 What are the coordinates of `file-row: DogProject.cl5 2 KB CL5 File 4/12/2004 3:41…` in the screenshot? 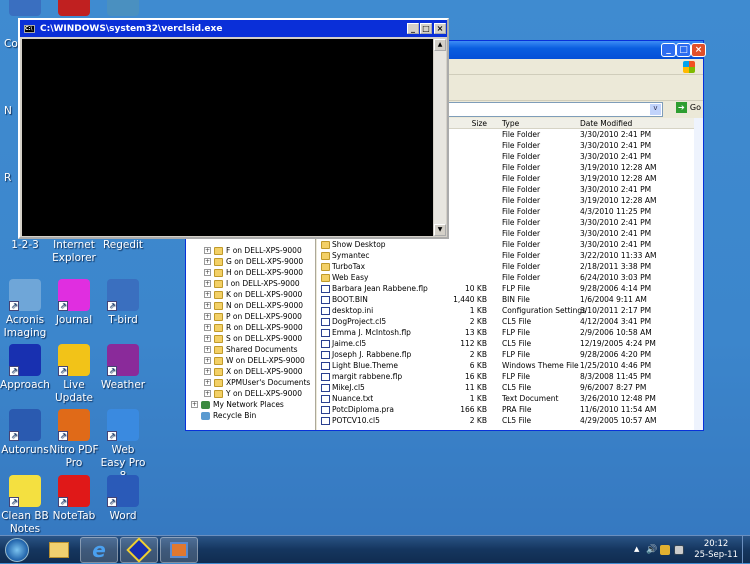 It's located at (505, 322).